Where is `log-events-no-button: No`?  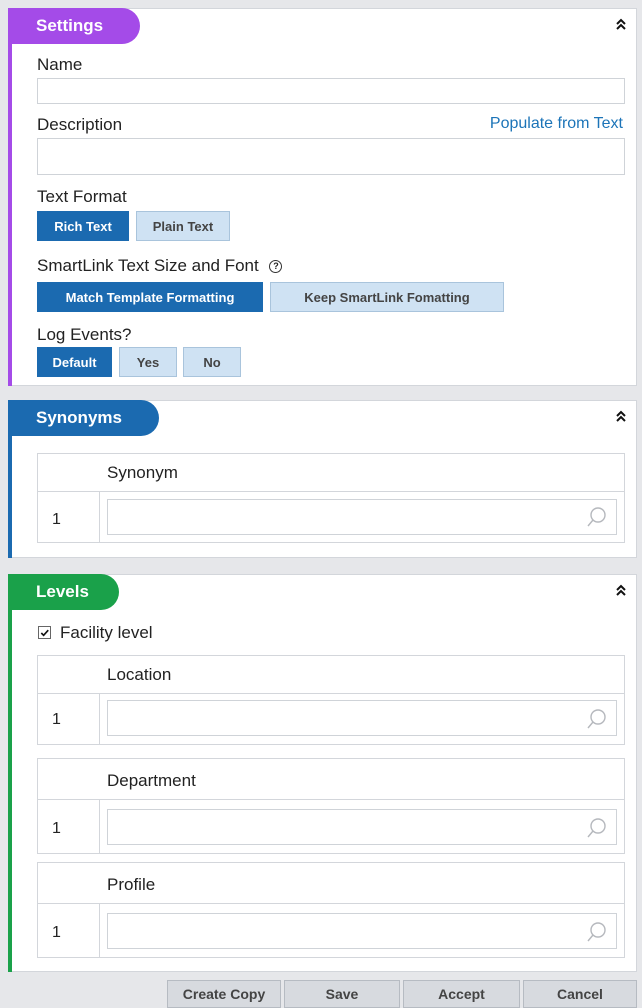
log-events-no-button: No is located at coordinates (212, 362).